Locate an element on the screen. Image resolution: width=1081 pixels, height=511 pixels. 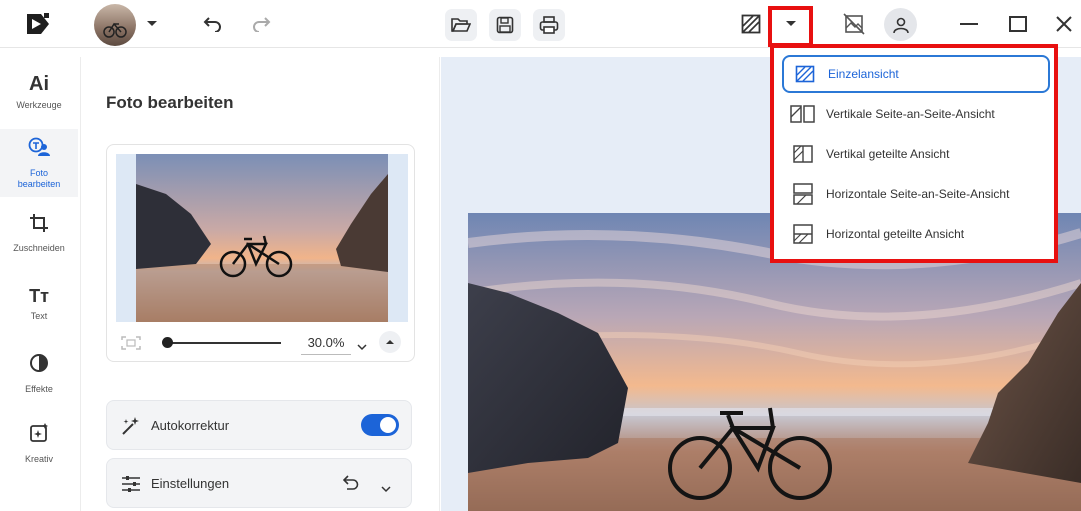
rail-item-effekte: Effekte is located at coordinates (39, 374).